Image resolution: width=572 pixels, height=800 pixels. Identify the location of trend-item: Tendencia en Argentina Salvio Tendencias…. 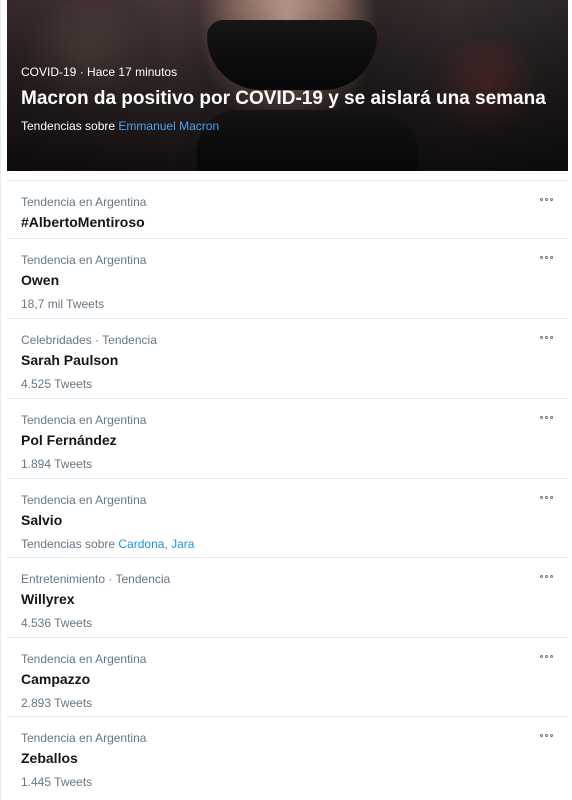
(287, 517).